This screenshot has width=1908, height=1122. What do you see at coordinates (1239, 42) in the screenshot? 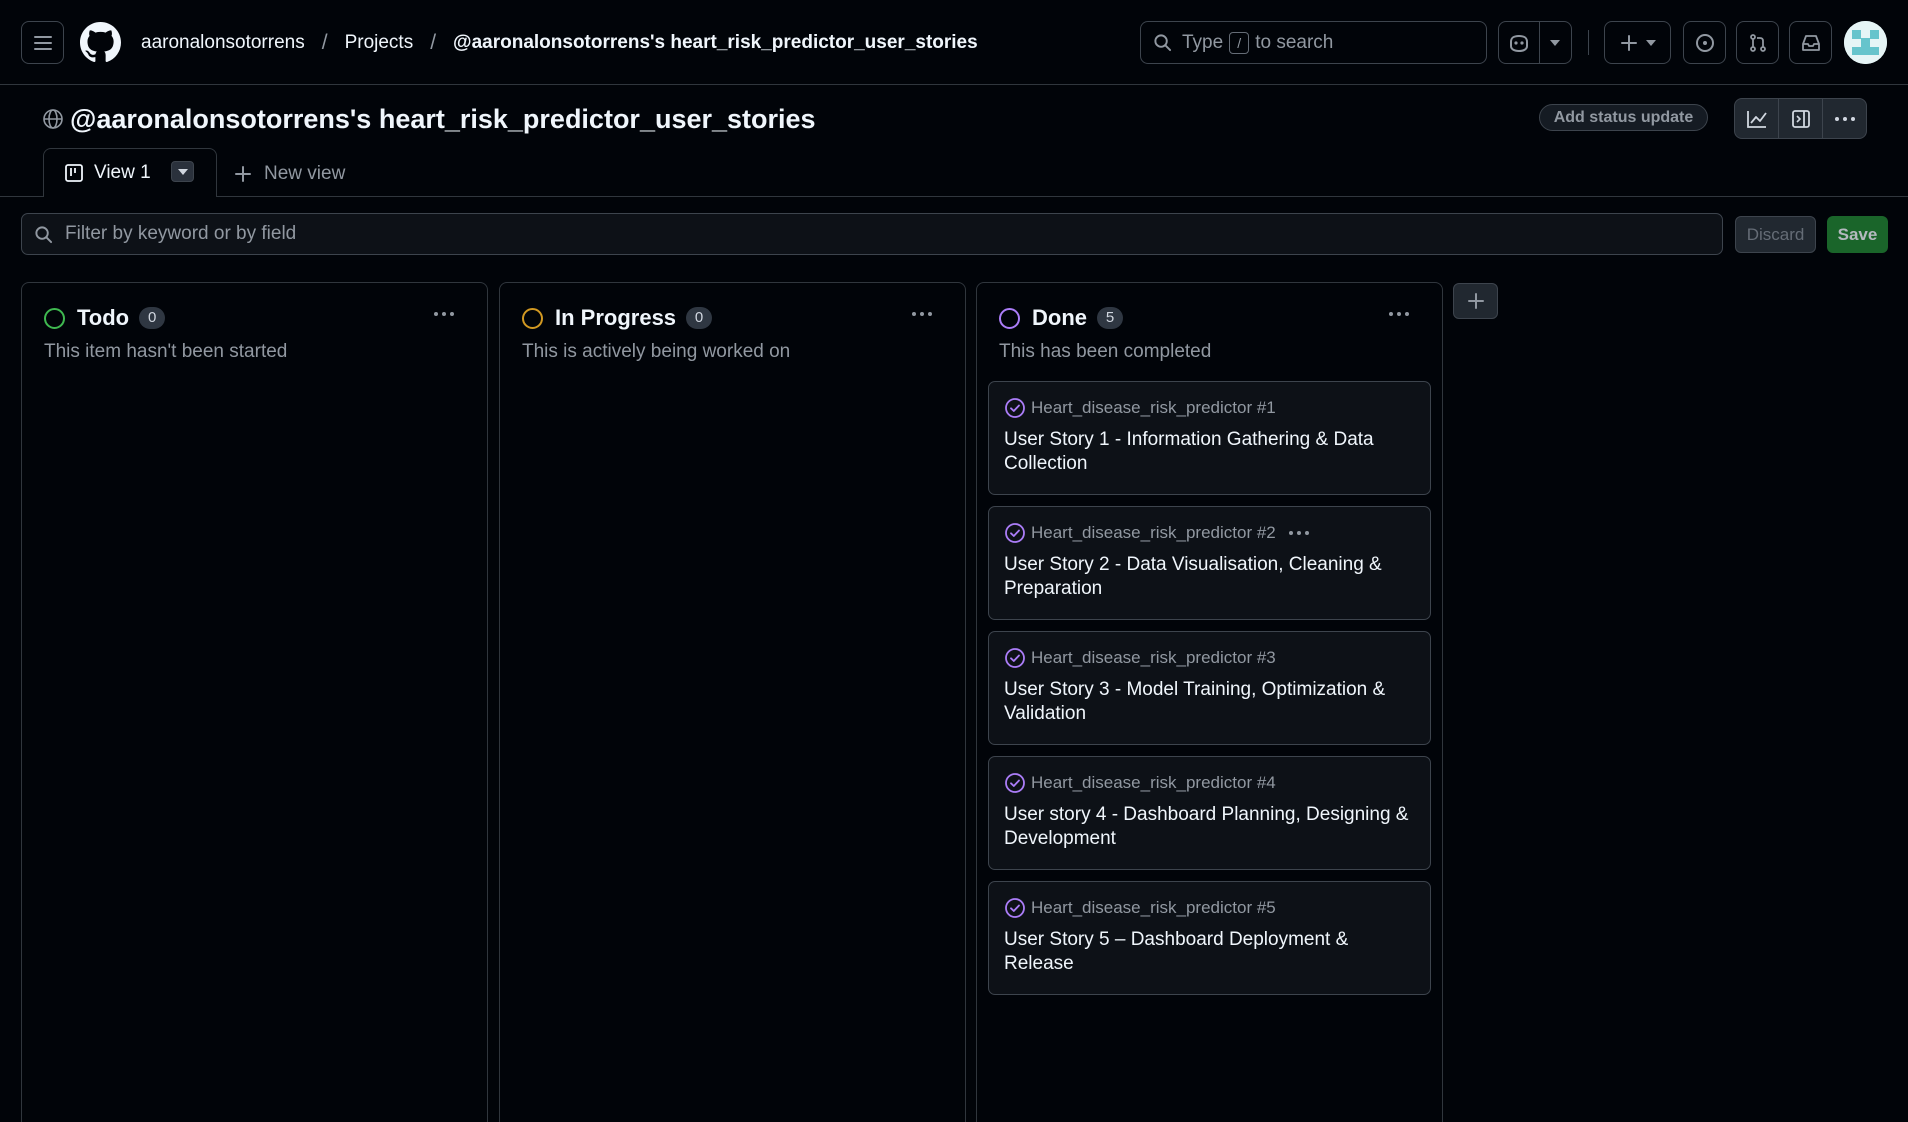
I see `search-shortcut-key: /` at bounding box center [1239, 42].